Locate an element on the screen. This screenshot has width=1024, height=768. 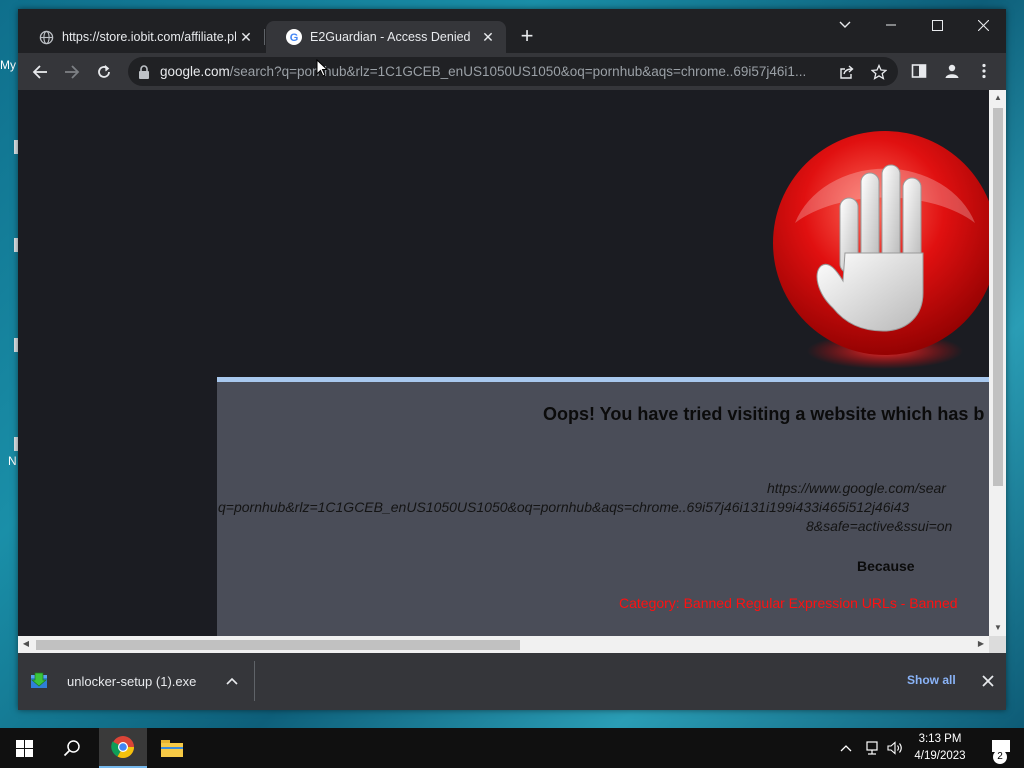
notification-count-badge: 2 is located at coordinates (1000, 757).